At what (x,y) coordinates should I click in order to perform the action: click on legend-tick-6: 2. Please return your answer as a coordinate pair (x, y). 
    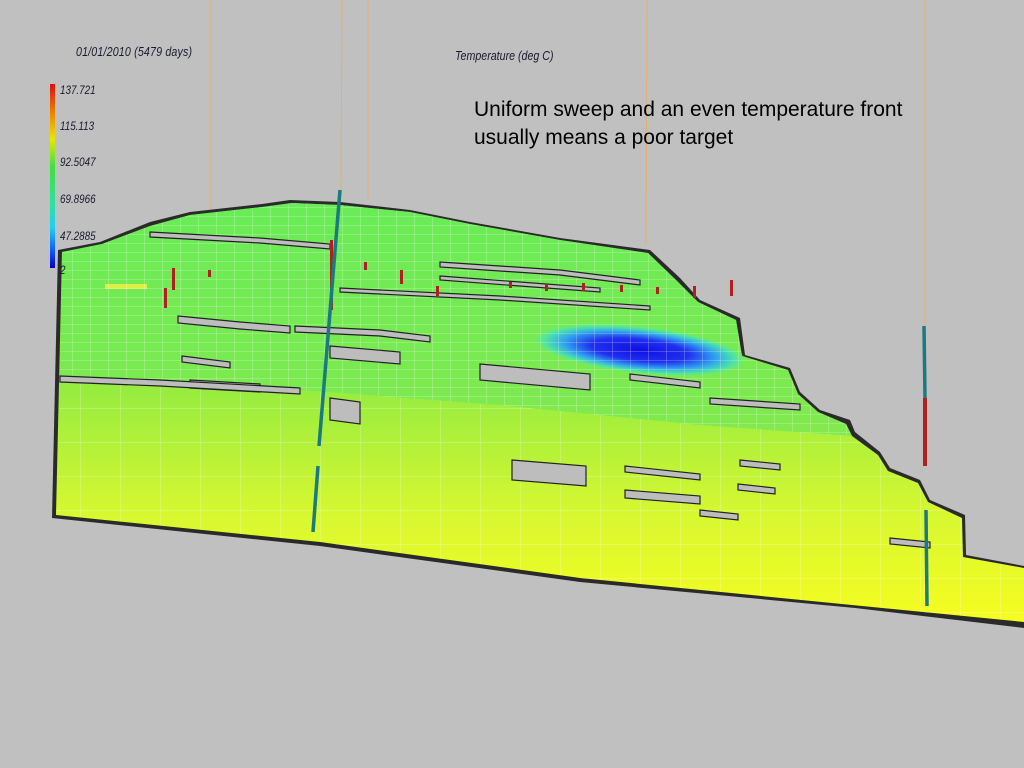
    Looking at the image, I should click on (63, 270).